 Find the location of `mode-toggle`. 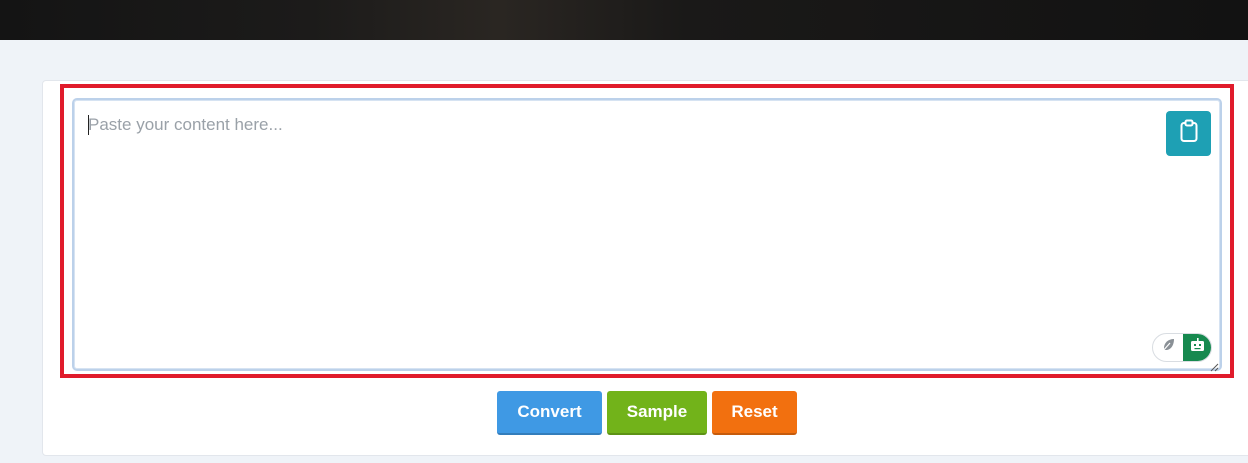

mode-toggle is located at coordinates (1182, 347).